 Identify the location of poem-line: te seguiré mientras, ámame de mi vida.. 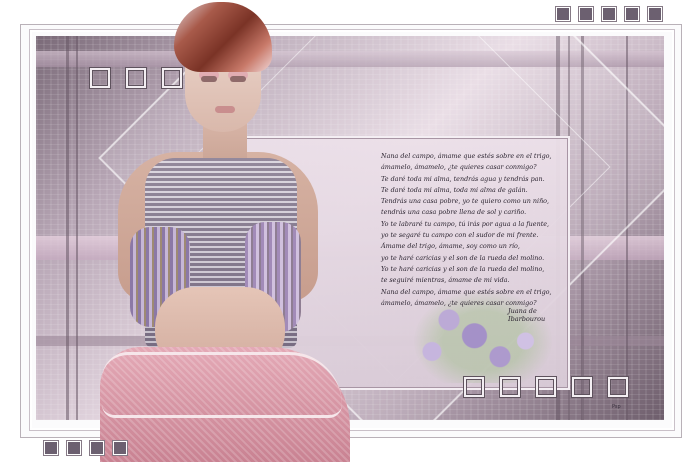
(445, 280).